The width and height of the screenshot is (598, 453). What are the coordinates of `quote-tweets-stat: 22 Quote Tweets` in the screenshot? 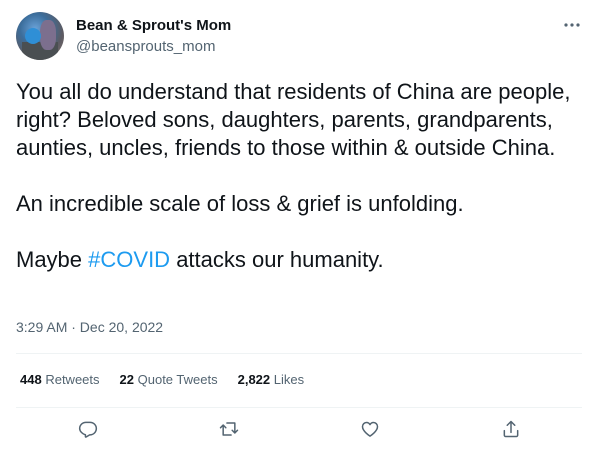 It's located at (169, 380).